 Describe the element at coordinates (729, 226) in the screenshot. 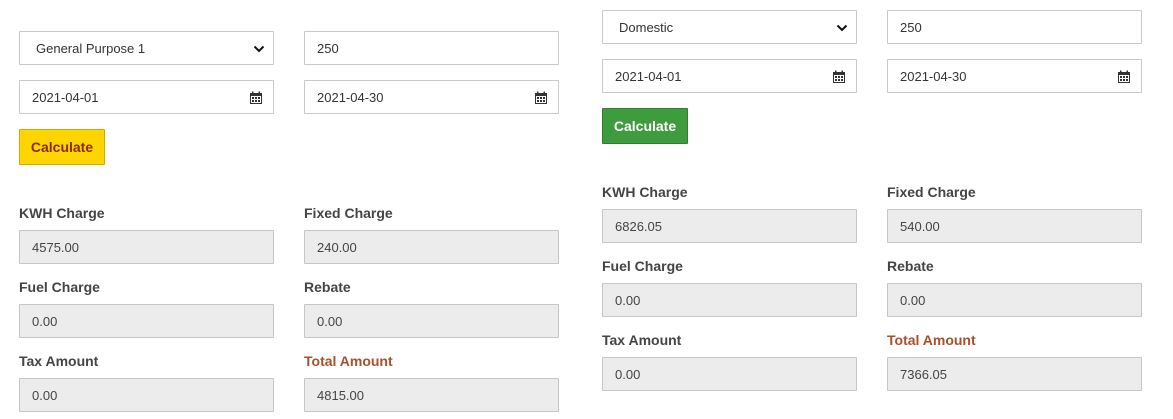

I see `kwh-charge-output: 6826.05` at that location.